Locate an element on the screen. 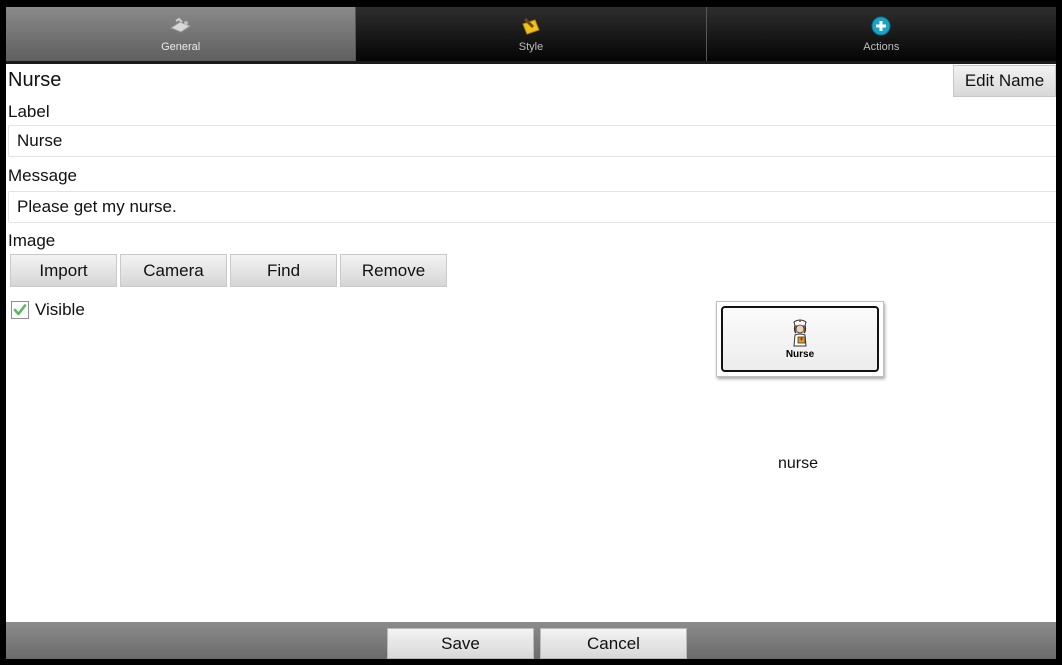 This screenshot has width=1062, height=665. cancel-button: Cancel is located at coordinates (613, 643).